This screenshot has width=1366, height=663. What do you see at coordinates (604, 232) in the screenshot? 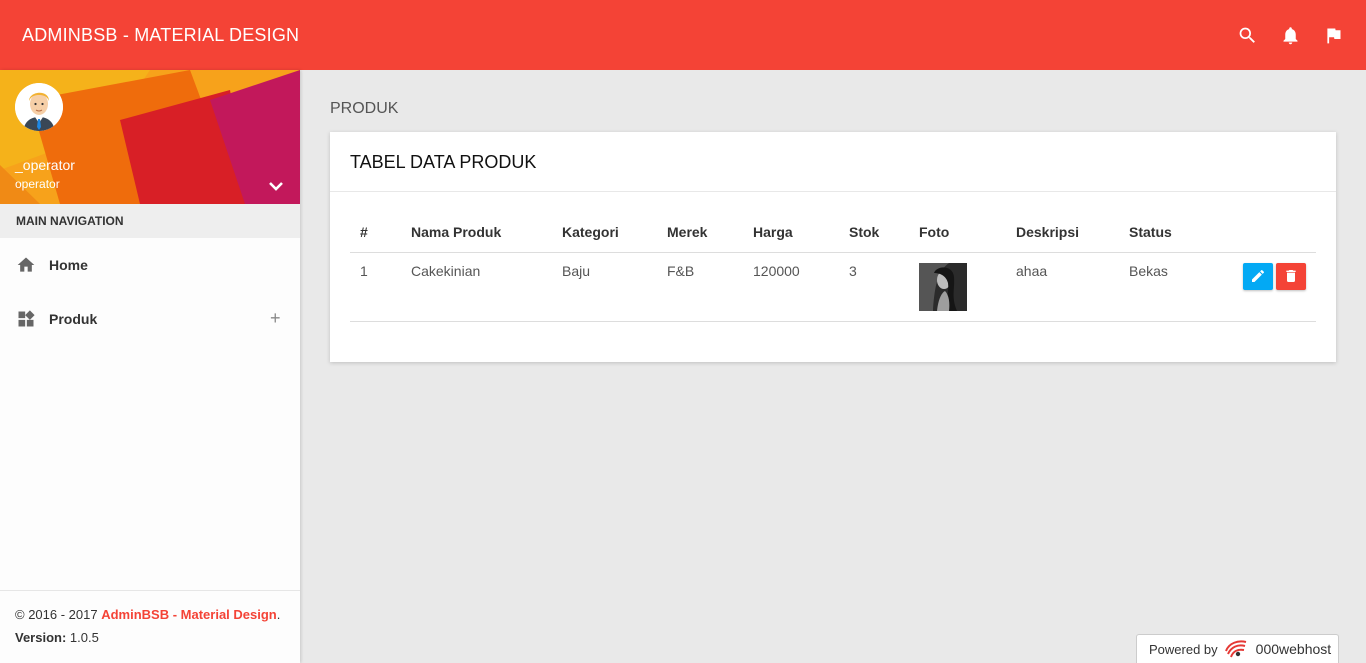
I see `column-header: Kategori` at bounding box center [604, 232].